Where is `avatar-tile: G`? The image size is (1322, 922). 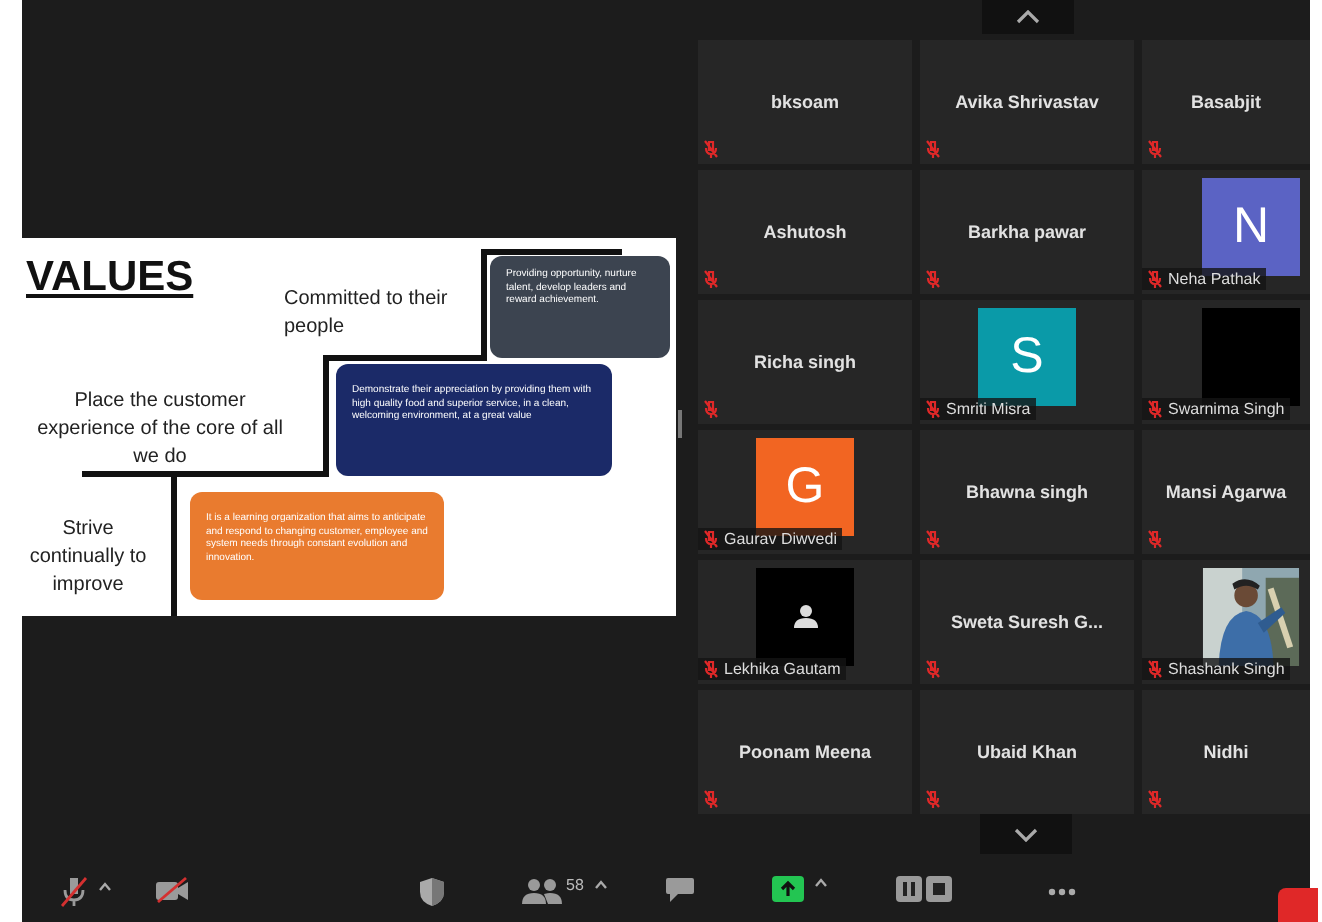 avatar-tile: G is located at coordinates (805, 486).